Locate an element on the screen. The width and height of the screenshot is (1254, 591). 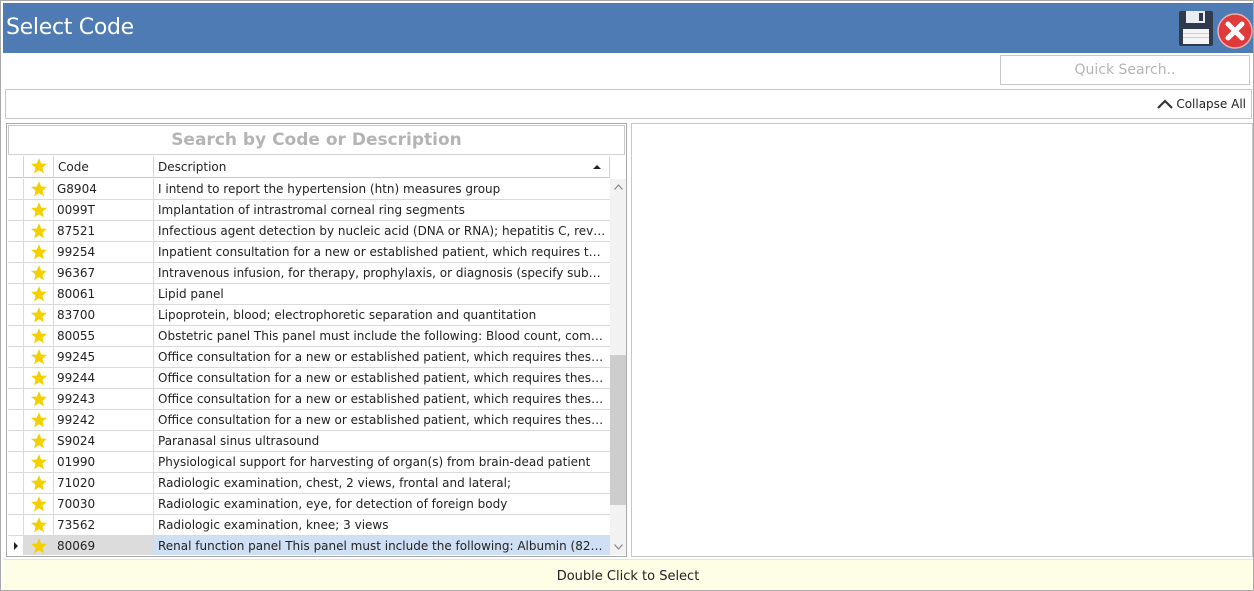
table-row: 80061 Lipid panel is located at coordinates (309, 294).